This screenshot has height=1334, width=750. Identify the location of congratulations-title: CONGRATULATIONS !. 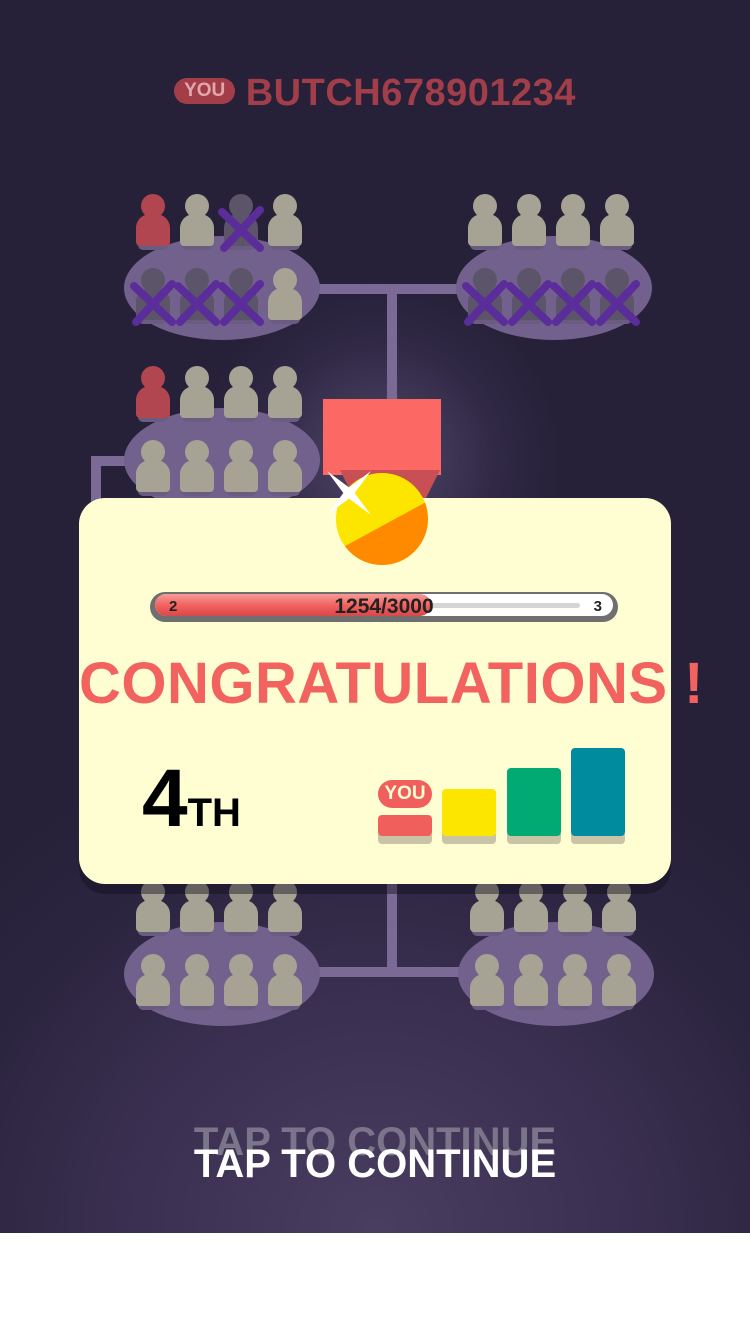
(391, 683).